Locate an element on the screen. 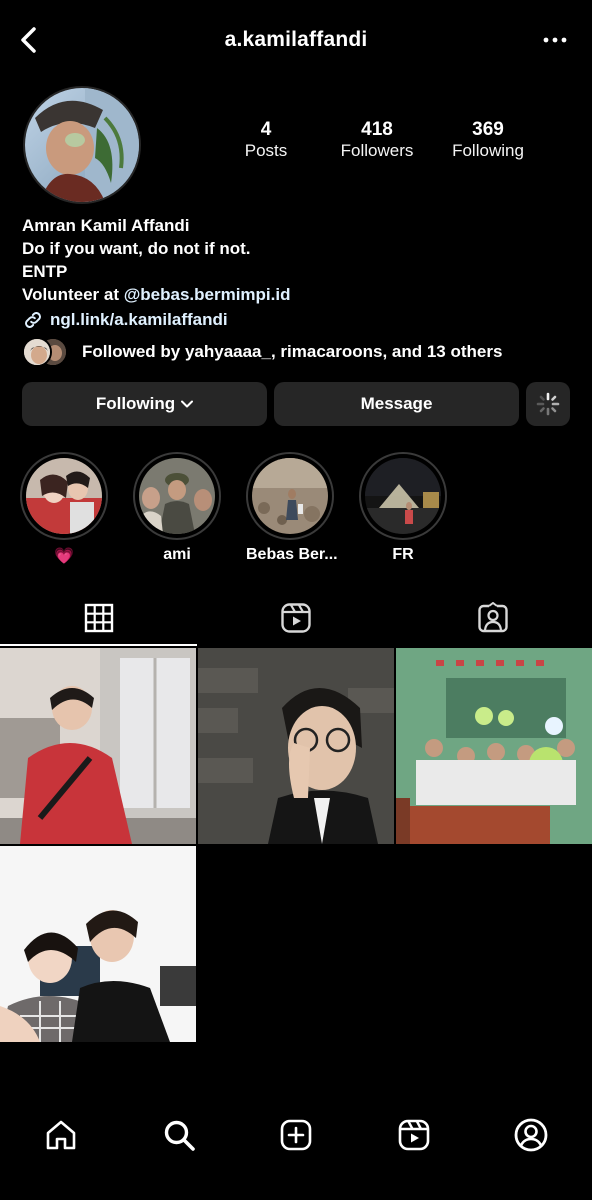 The height and width of the screenshot is (1200, 592). bio-external-link: ngl.link/a.kamilaffandi is located at coordinates (297, 319).